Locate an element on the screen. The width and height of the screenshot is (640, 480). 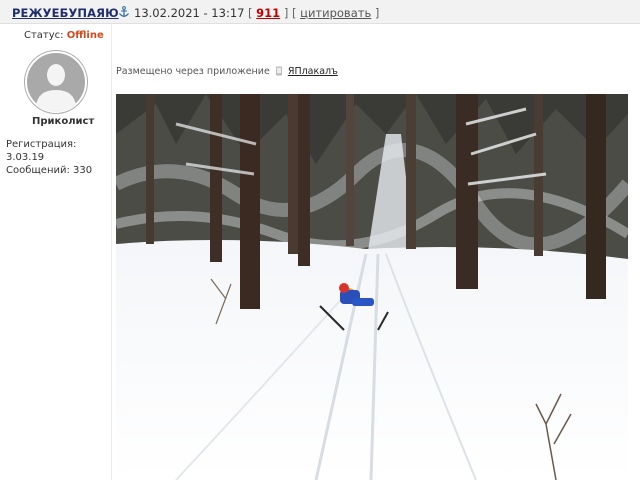
phone-icon is located at coordinates (278, 71).